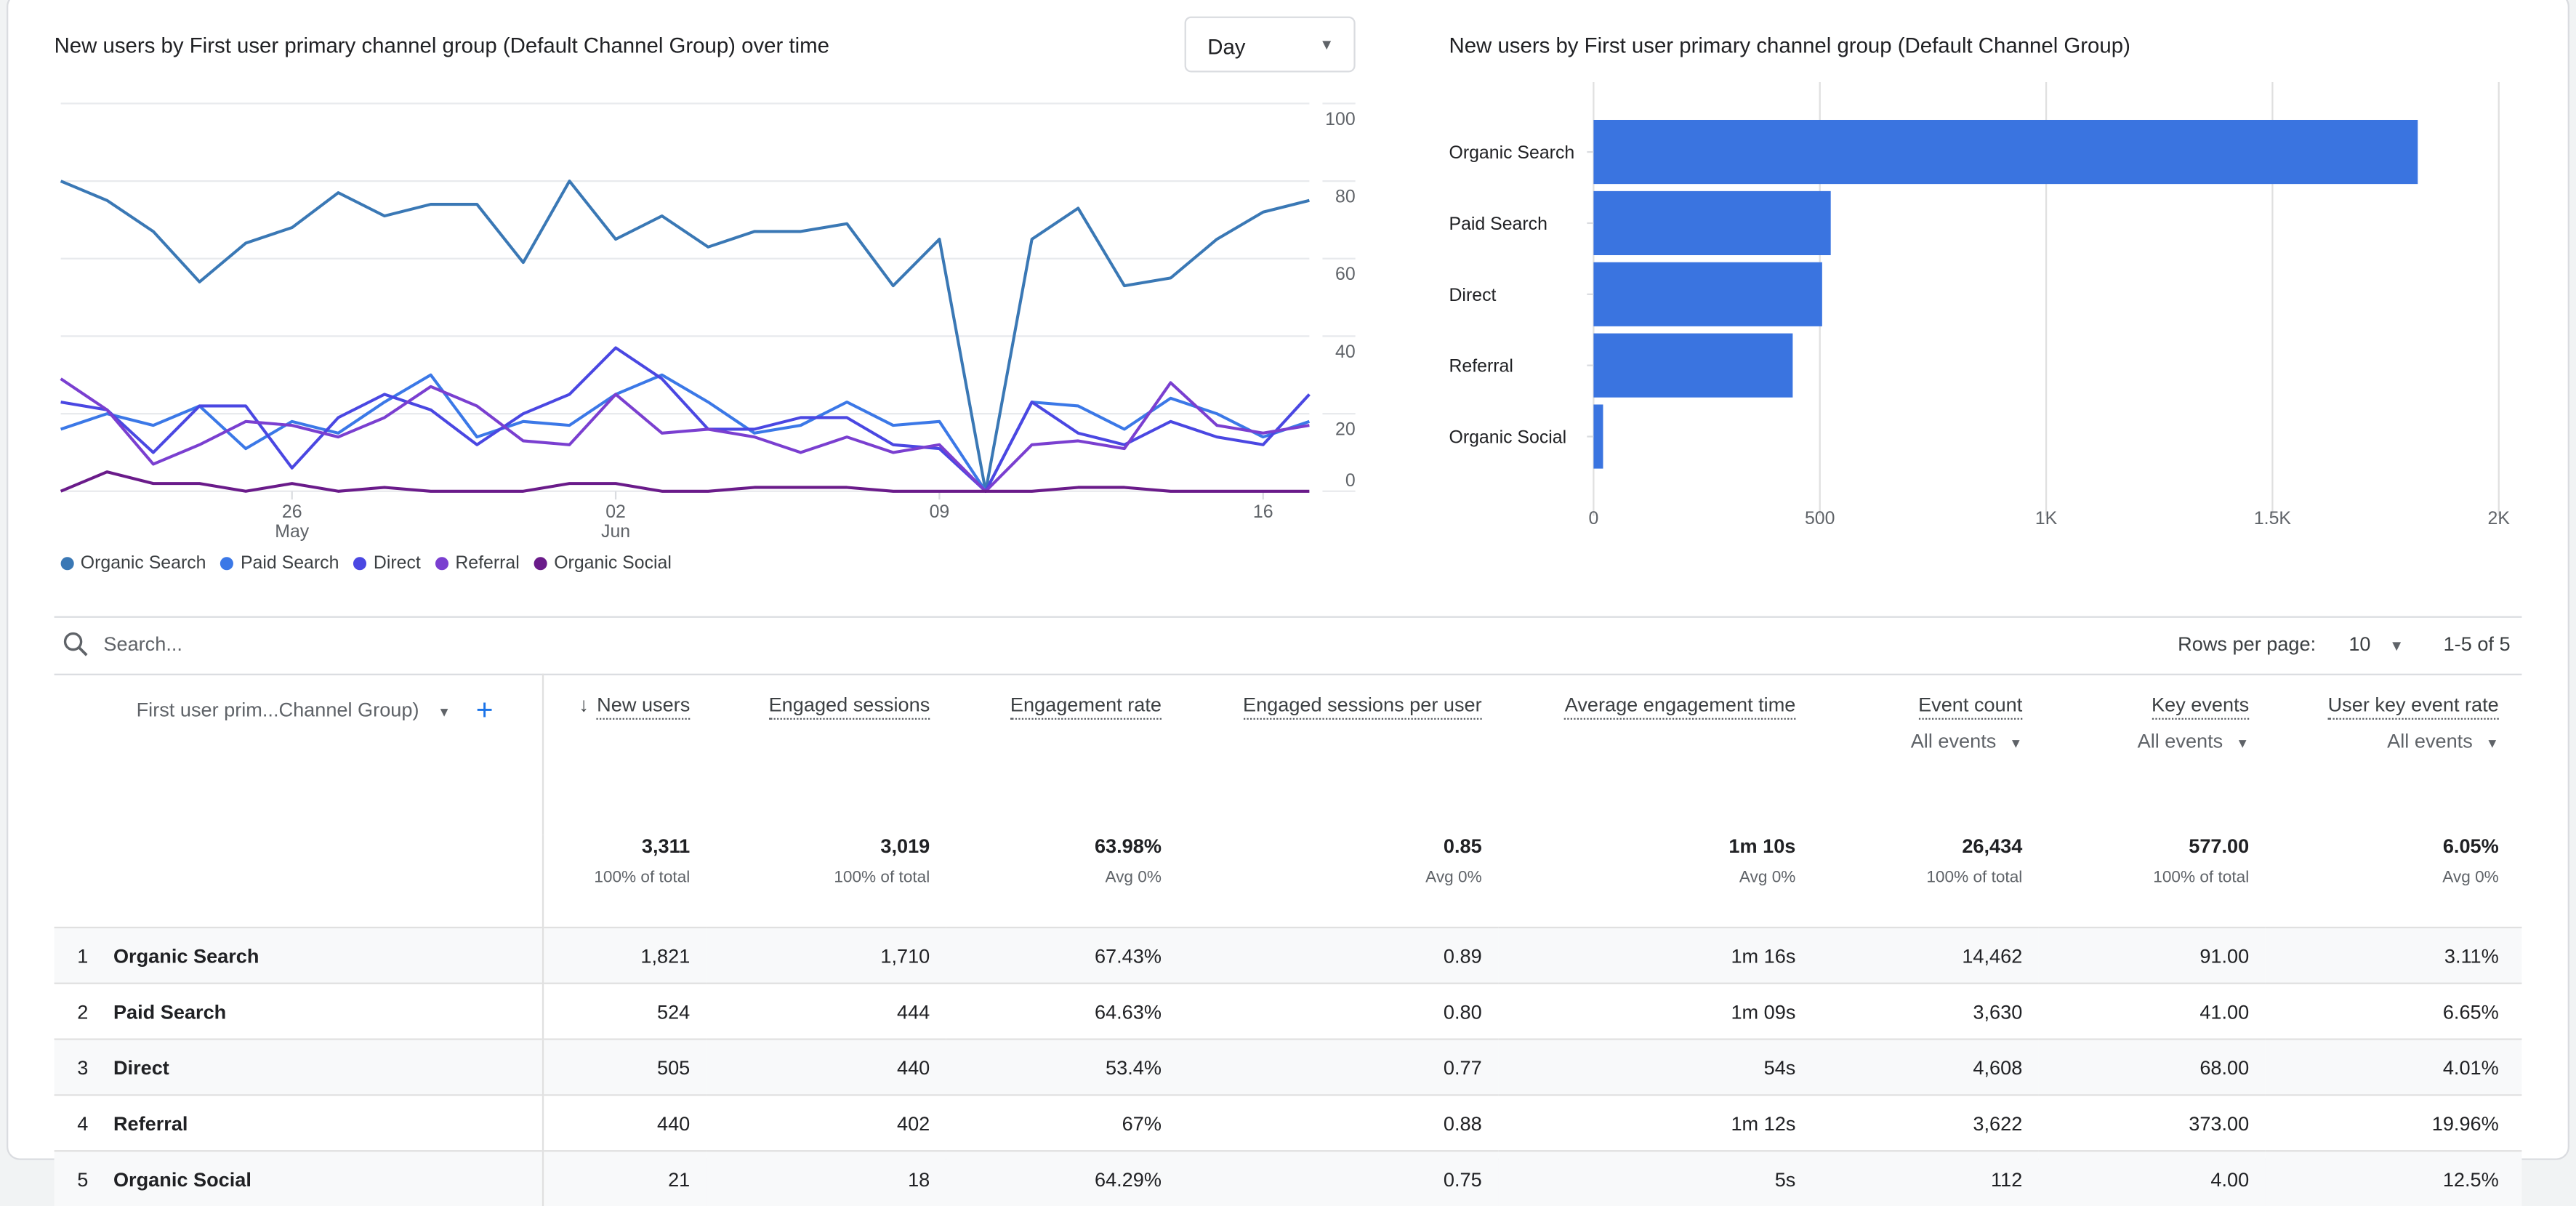 Image resolution: width=2576 pixels, height=1206 pixels. Describe the element at coordinates (826, 1067) in the screenshot. I see `metric-cell: 440` at that location.